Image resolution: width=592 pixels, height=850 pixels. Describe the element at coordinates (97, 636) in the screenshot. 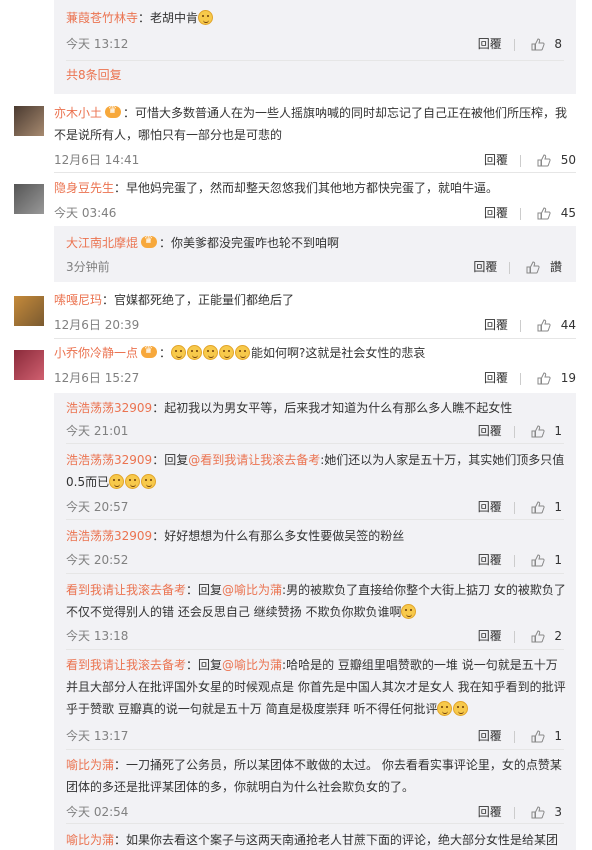

I see `timestamp: 今天 13:18` at that location.